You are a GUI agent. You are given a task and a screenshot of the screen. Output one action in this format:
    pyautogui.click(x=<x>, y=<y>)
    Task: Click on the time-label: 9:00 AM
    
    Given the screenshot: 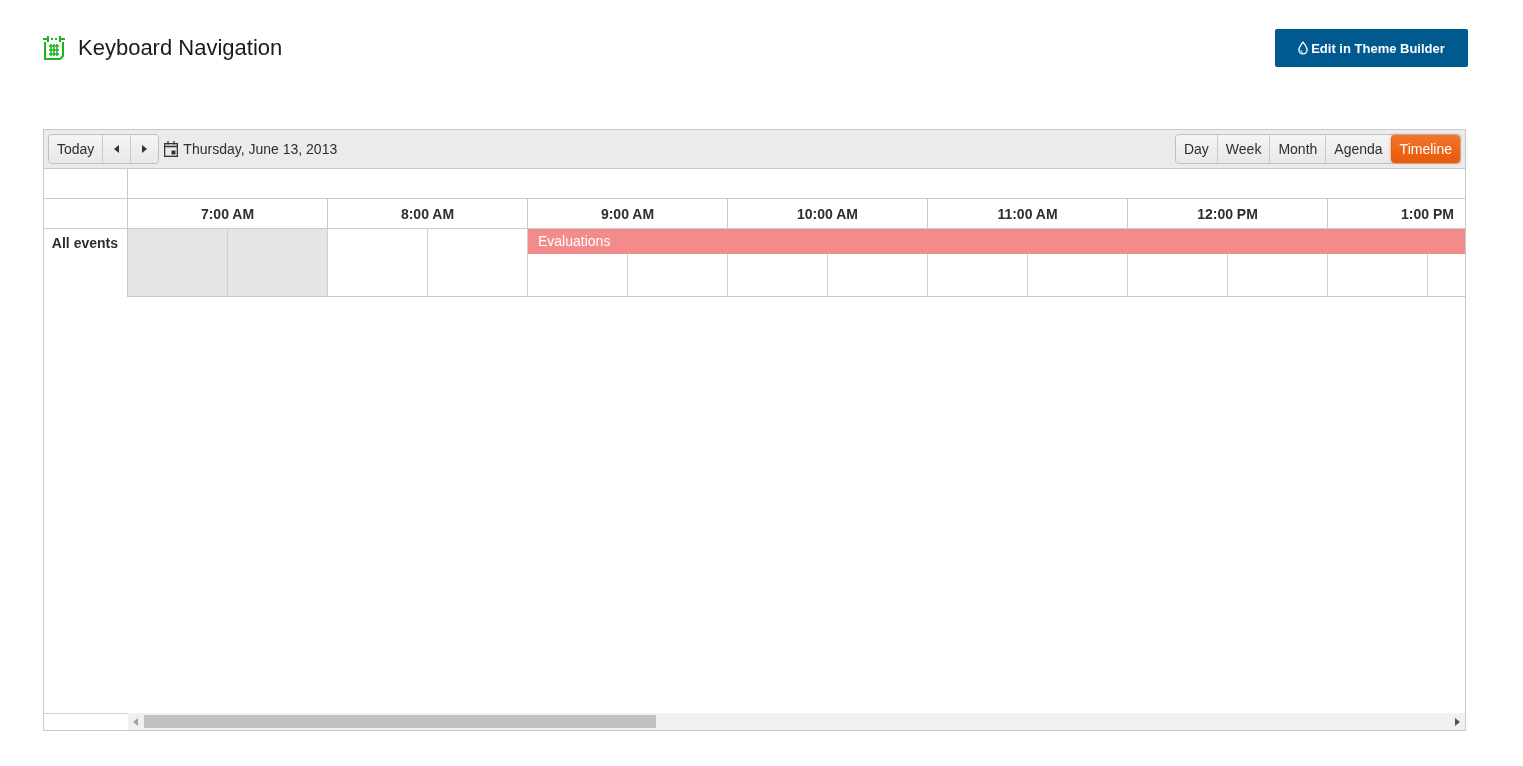 What is the action you would take?
    pyautogui.click(x=627, y=213)
    